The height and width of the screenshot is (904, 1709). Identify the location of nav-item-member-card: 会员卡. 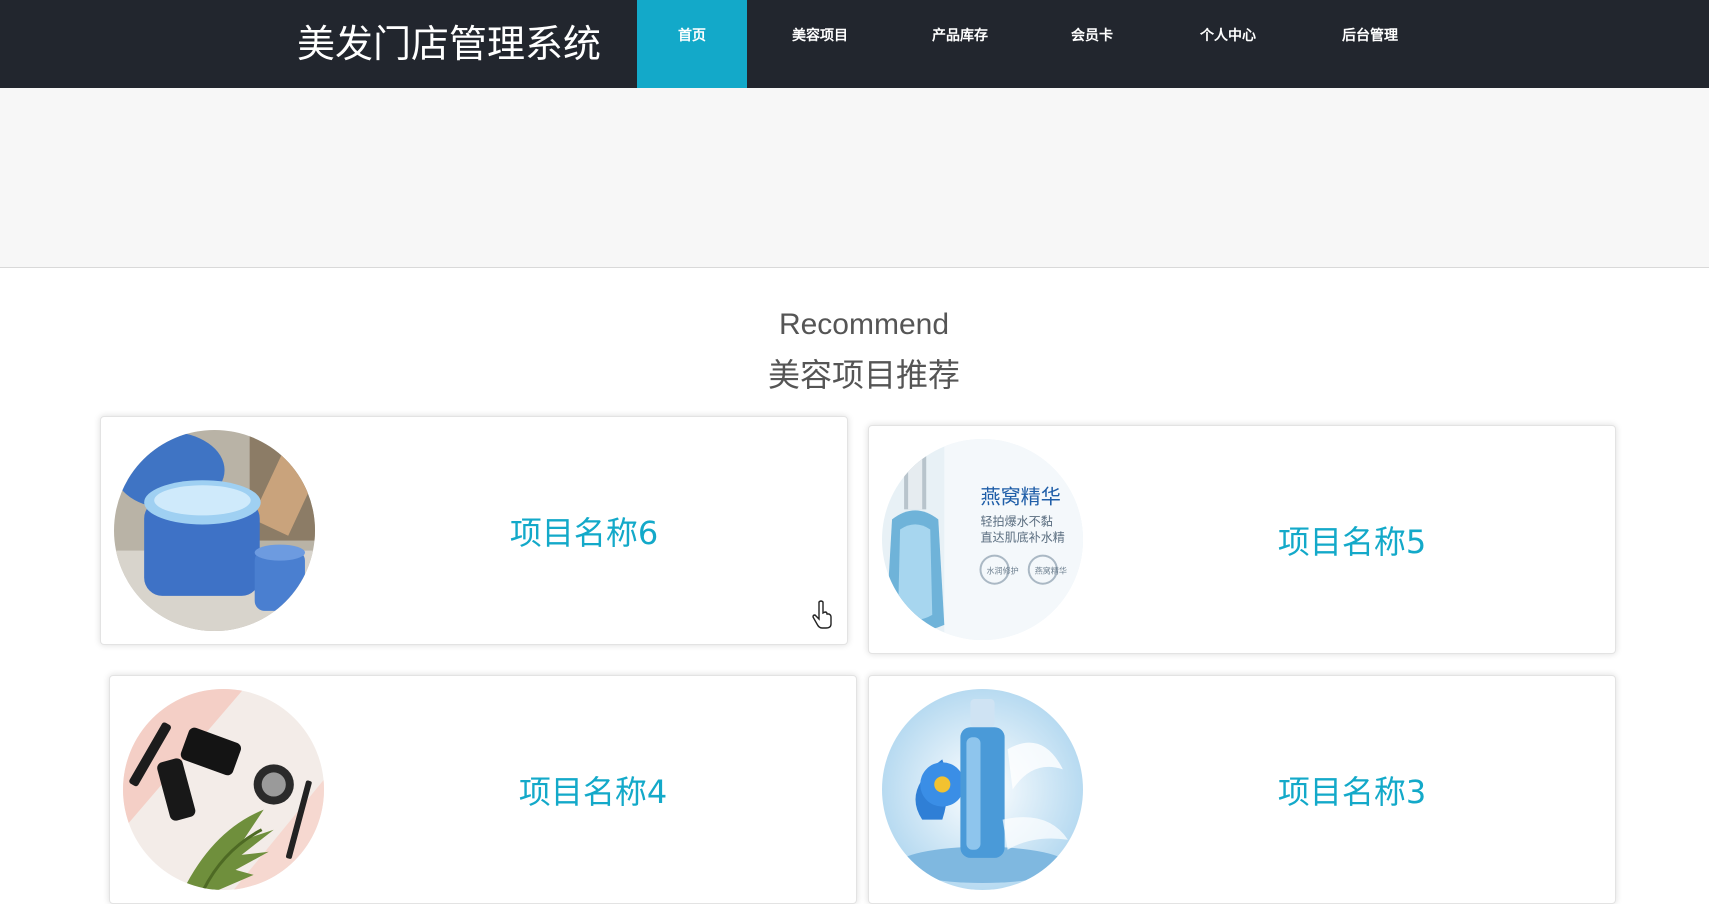
(1092, 36).